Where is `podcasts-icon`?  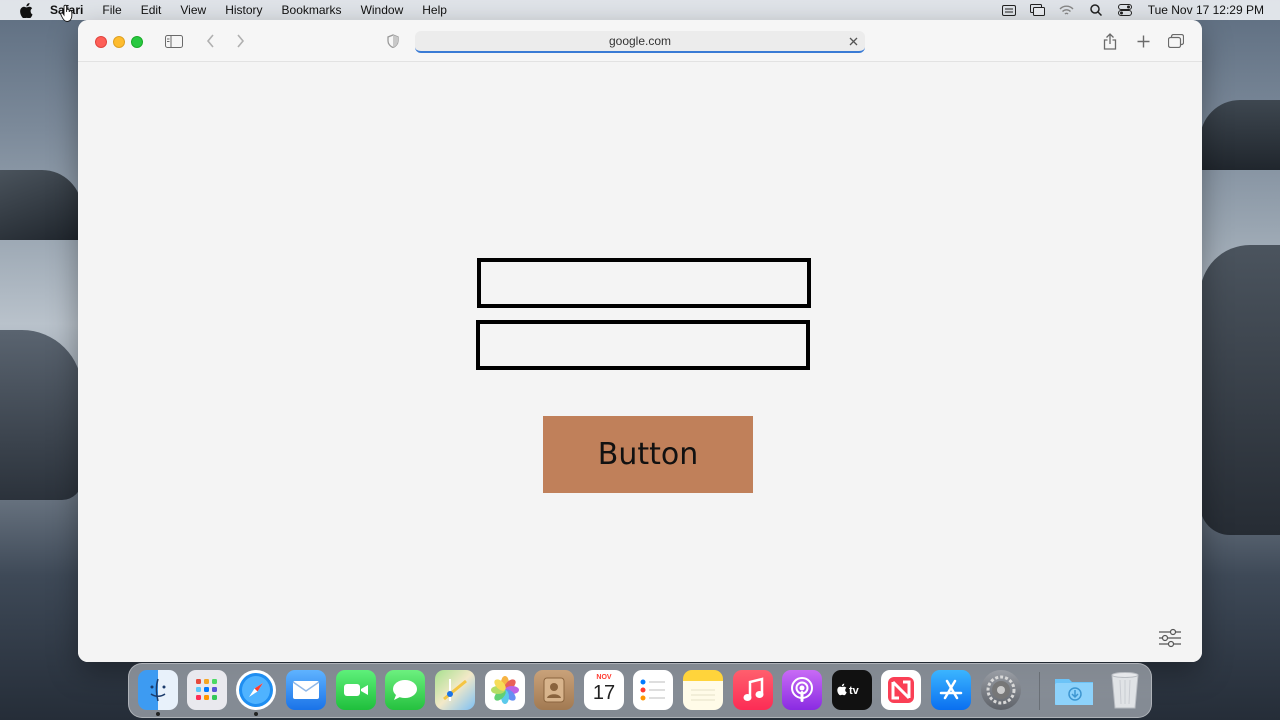 podcasts-icon is located at coordinates (802, 690).